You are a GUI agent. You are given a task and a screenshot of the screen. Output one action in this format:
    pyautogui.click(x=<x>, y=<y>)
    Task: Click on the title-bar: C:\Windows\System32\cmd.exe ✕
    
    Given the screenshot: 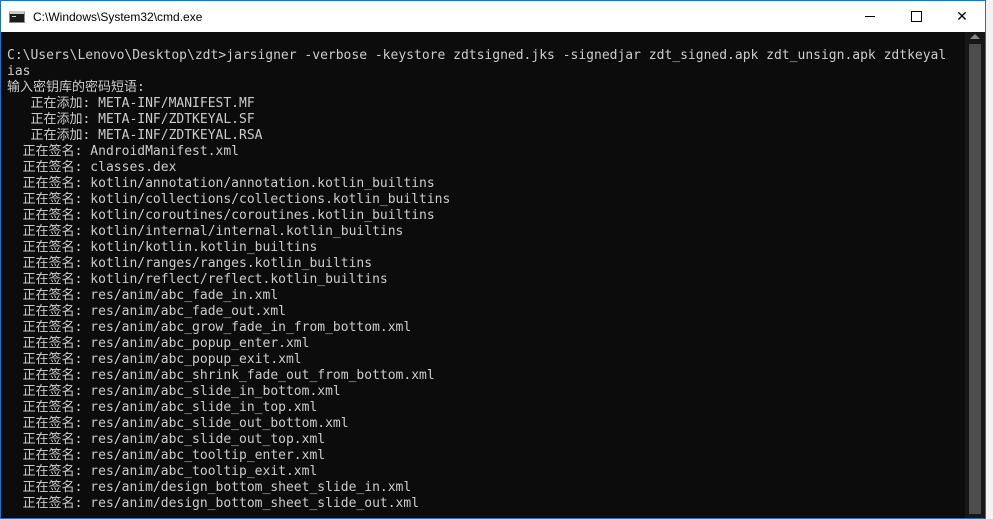 What is the action you would take?
    pyautogui.click(x=493, y=16)
    